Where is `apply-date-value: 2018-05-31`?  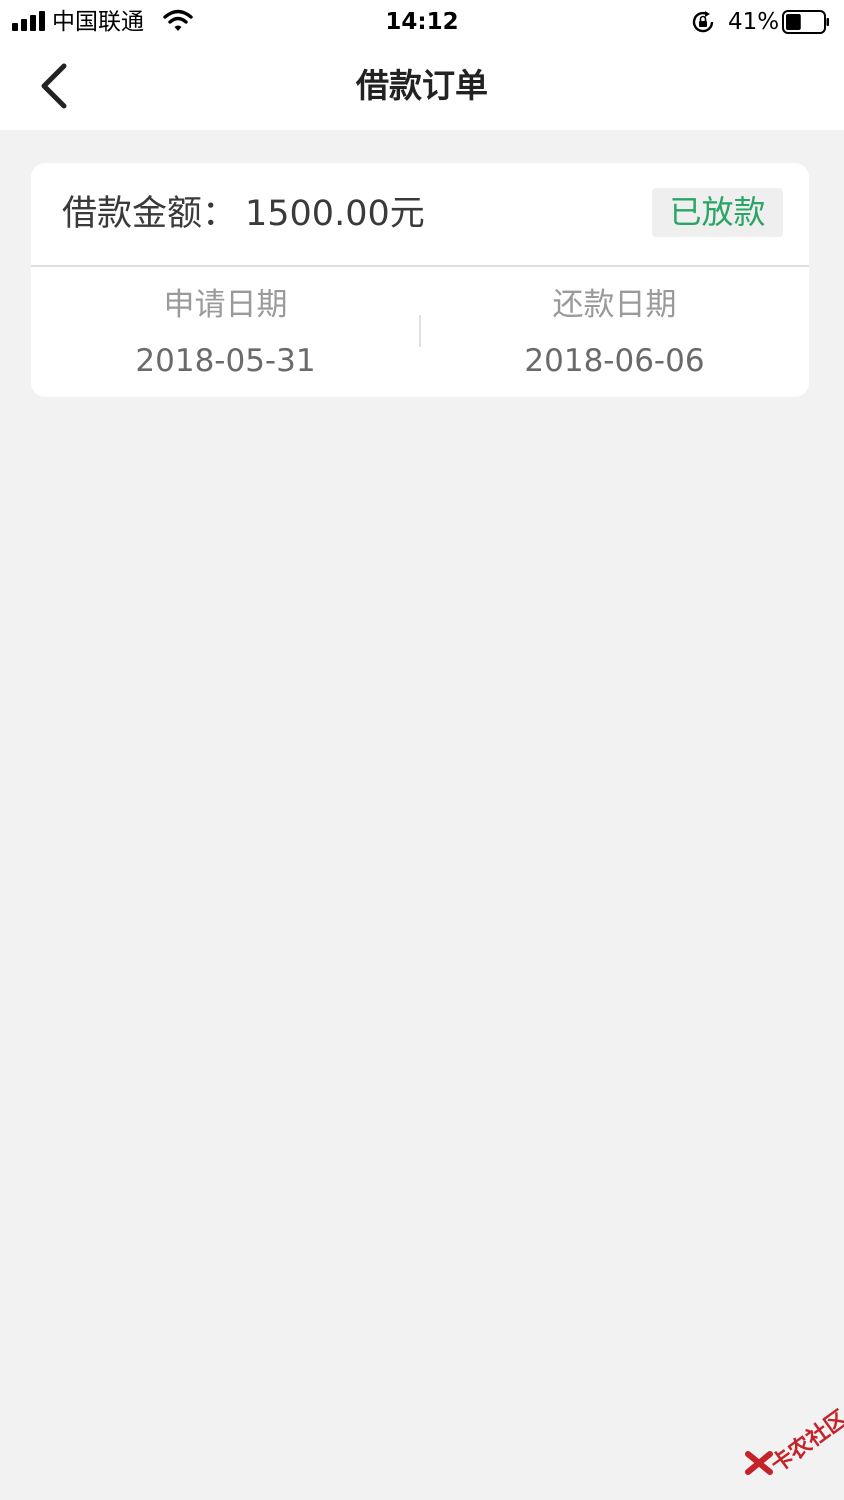
apply-date-value: 2018-05-31 is located at coordinates (225, 361).